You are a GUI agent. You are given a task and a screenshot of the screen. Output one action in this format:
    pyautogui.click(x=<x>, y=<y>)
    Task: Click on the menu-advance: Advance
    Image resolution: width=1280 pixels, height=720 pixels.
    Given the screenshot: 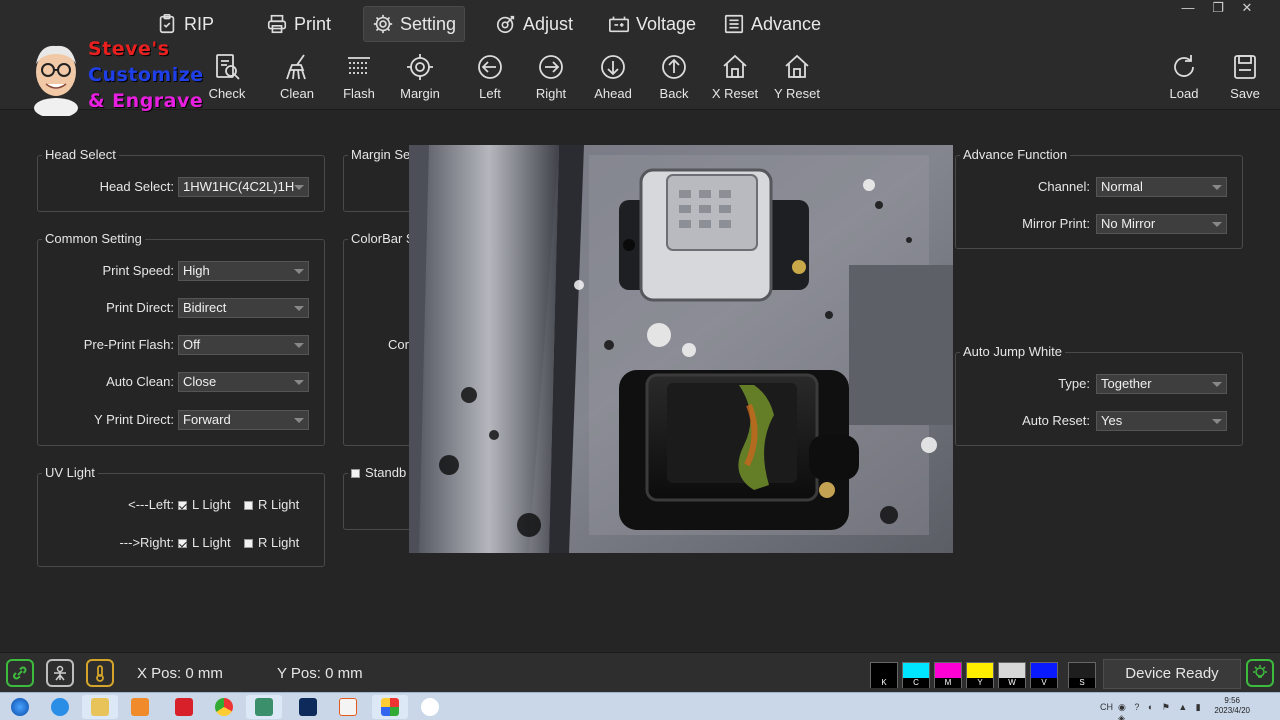 What is the action you would take?
    pyautogui.click(x=772, y=24)
    